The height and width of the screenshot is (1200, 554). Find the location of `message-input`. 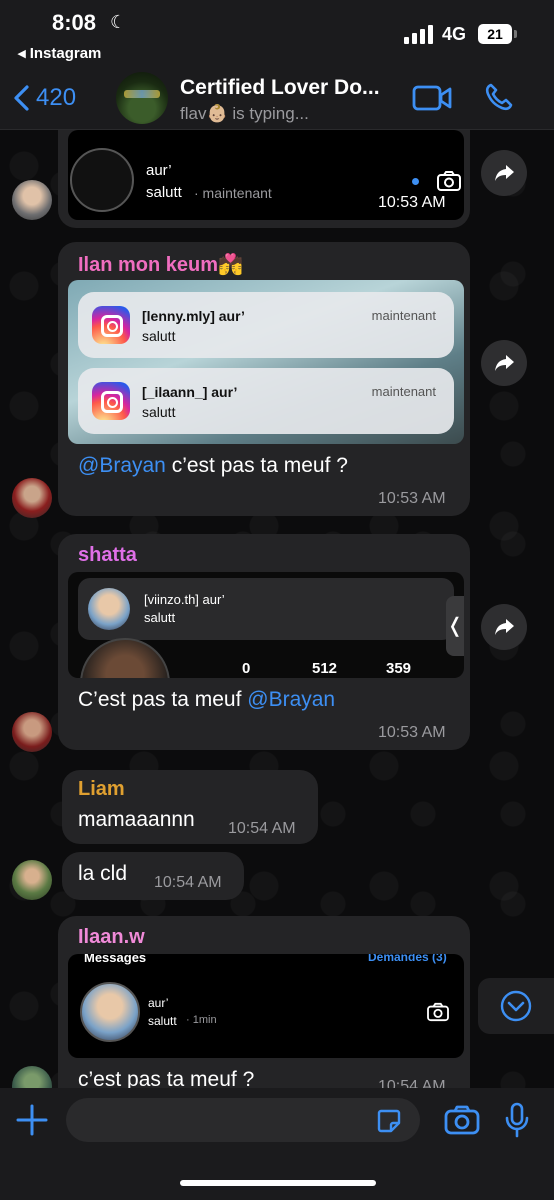

message-input is located at coordinates (243, 1120).